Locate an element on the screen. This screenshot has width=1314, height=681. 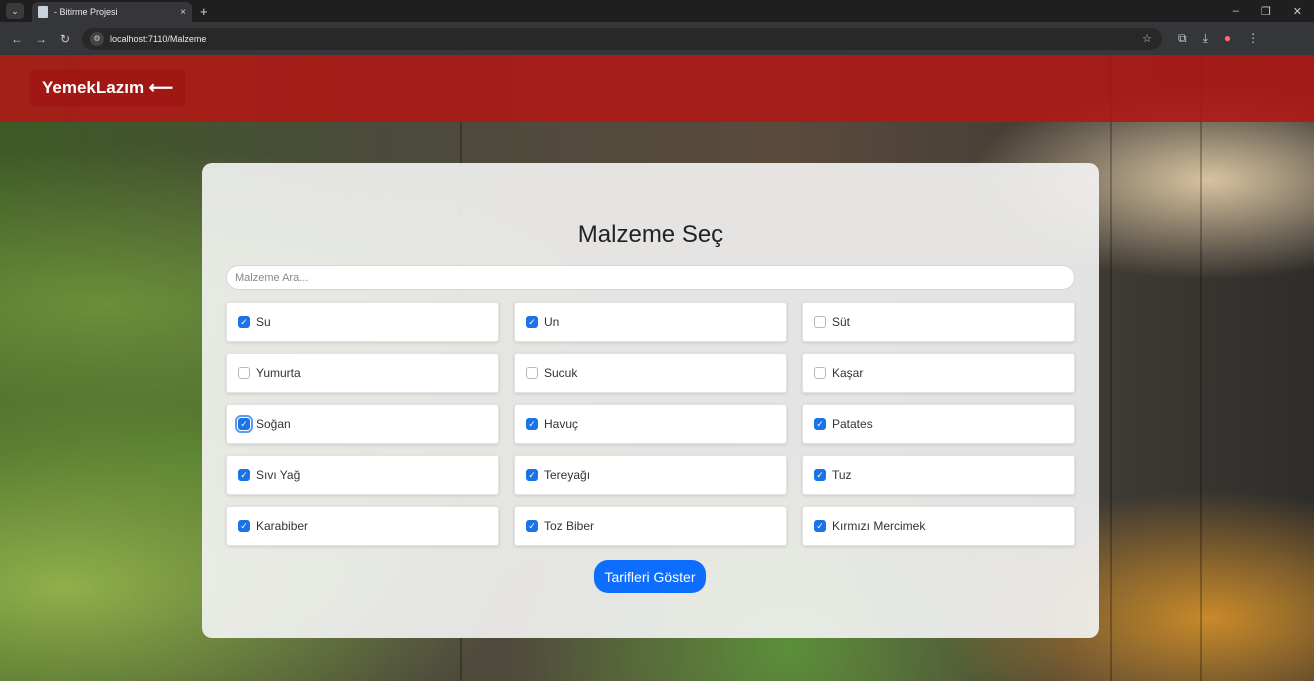
download-icon: ⤓ is located at coordinates (1205, 38).